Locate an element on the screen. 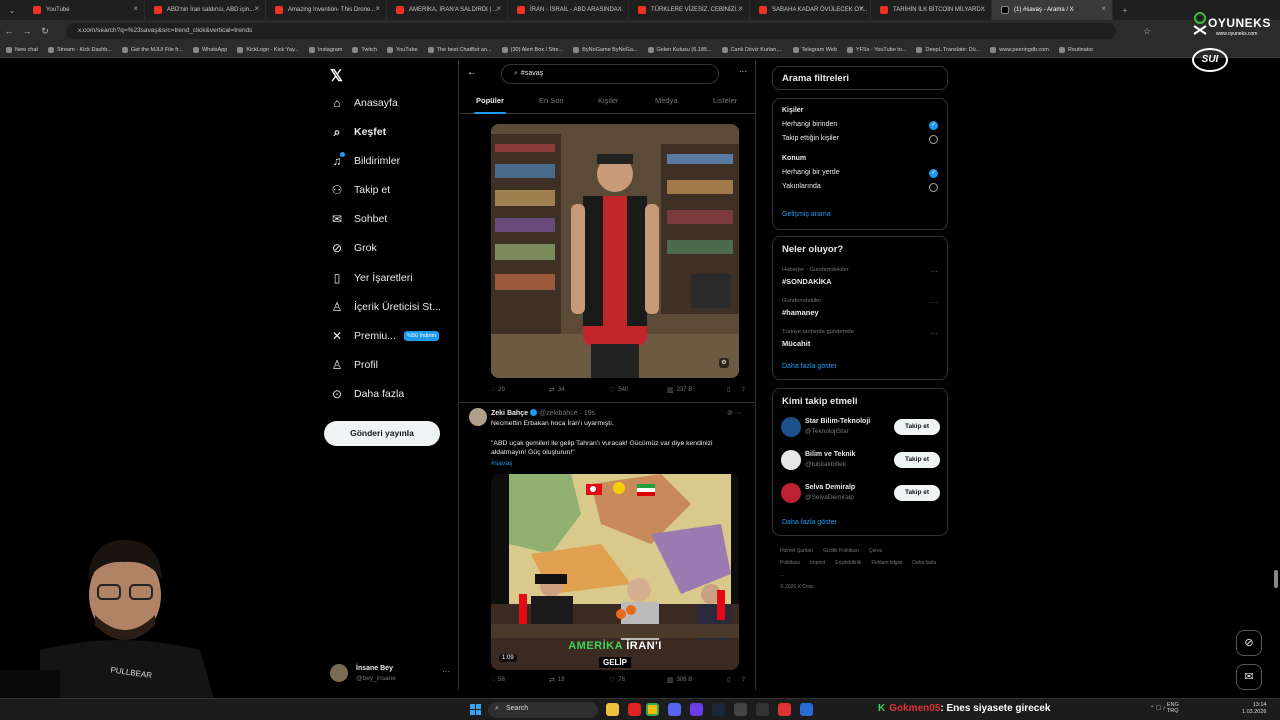 The height and width of the screenshot is (720, 1280). show-more-follow-link: Daha fazla göster is located at coordinates (809, 522).